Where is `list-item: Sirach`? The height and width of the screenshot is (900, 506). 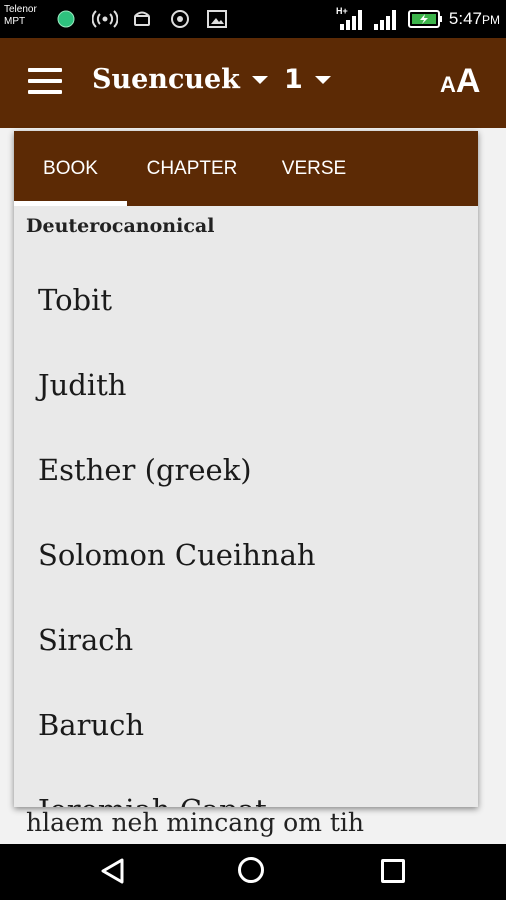 list-item: Sirach is located at coordinates (246, 639).